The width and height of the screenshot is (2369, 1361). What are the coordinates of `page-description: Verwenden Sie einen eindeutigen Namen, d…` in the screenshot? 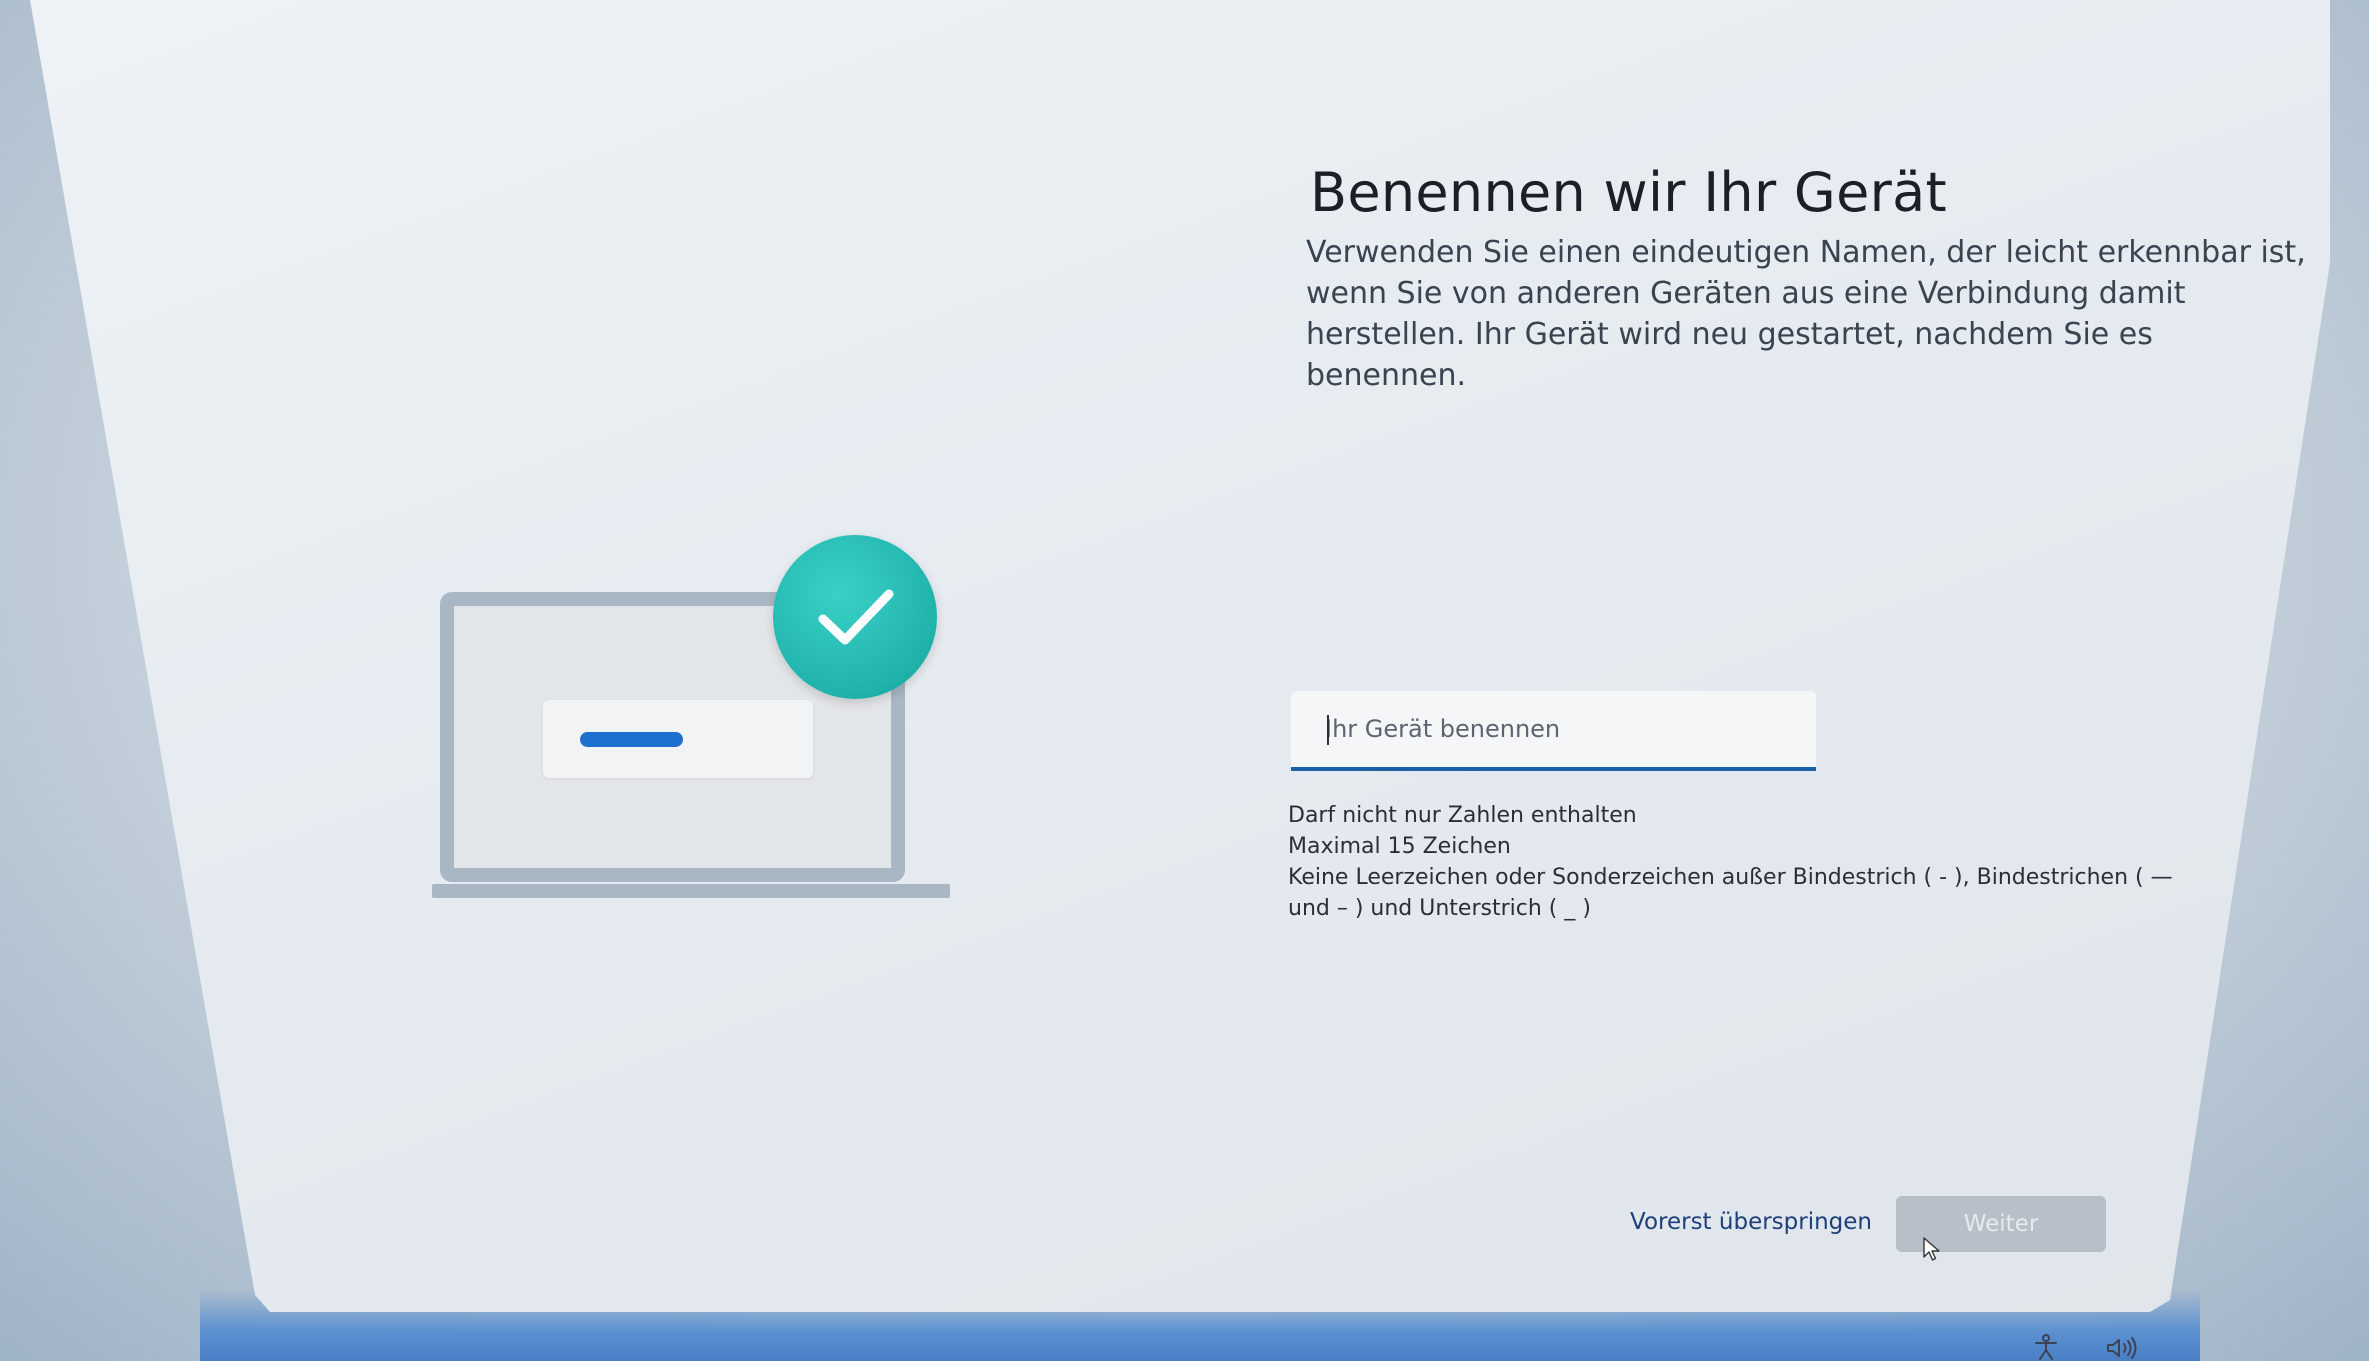 It's located at (1806, 314).